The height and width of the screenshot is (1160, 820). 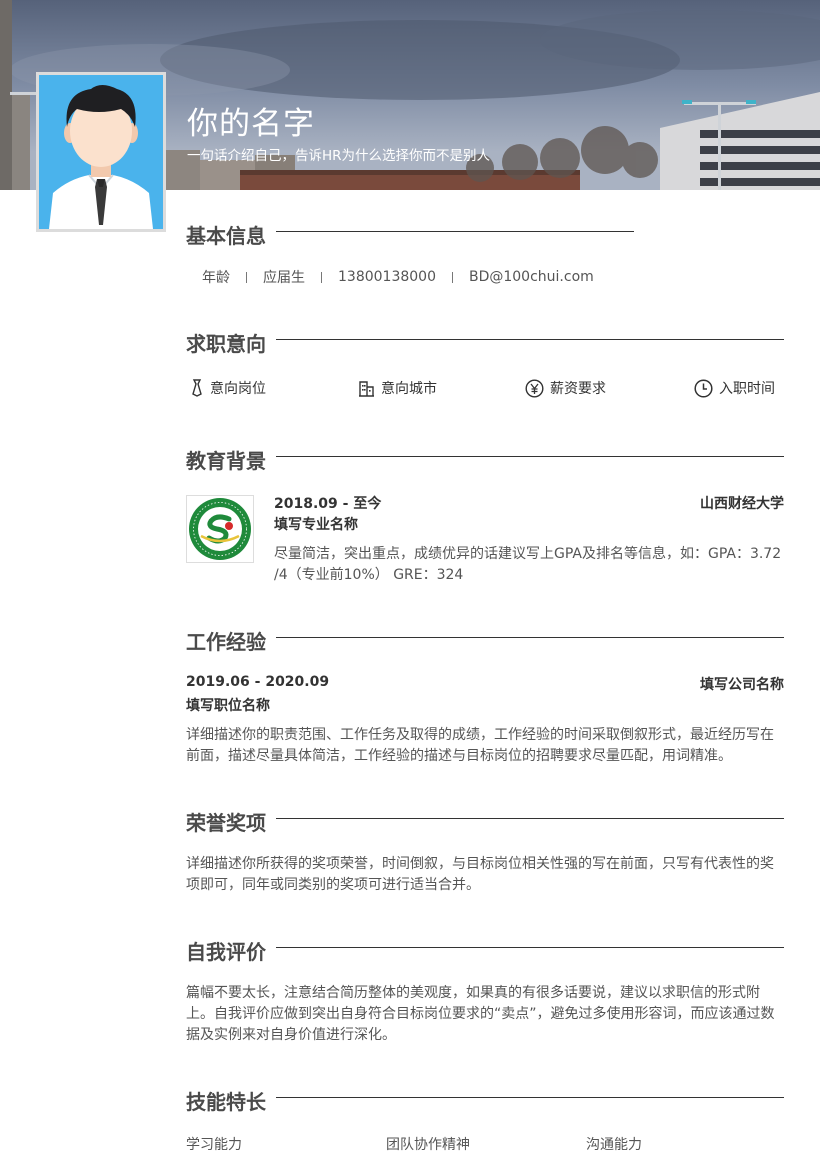 I want to click on skill-item: 团队协作精神, so click(x=428, y=1145).